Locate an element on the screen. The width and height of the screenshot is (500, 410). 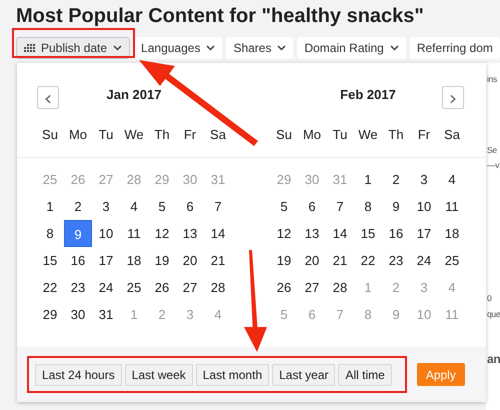
preset-button: Last week is located at coordinates (158, 375).